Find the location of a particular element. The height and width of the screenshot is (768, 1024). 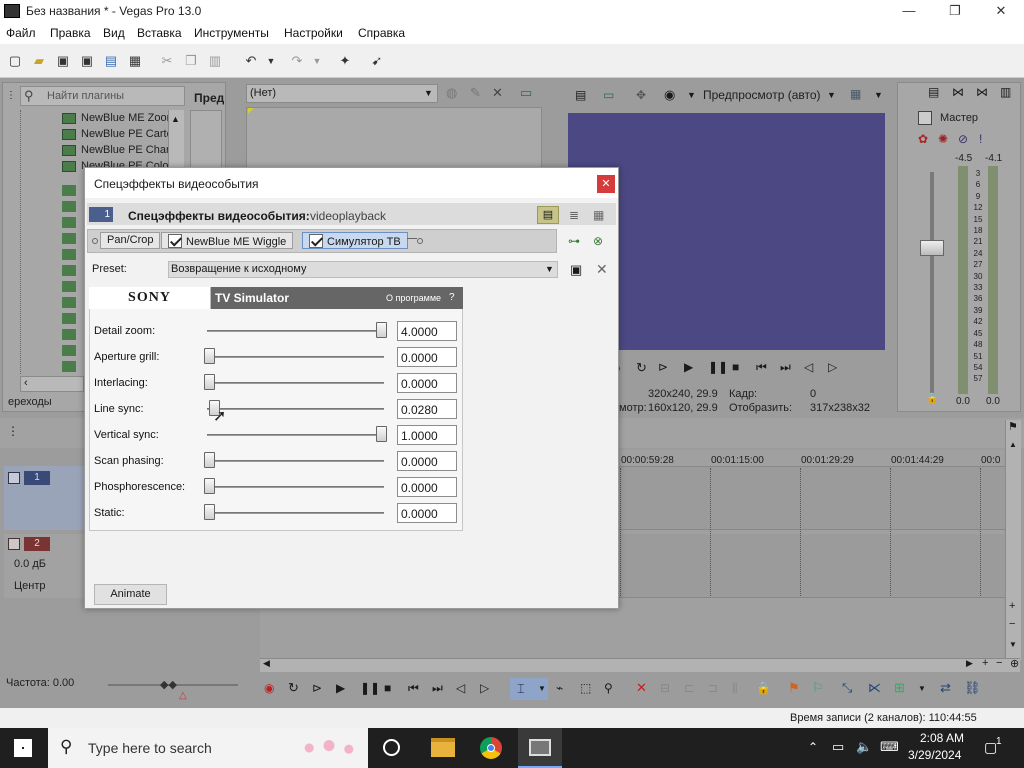

scroll-up-icon: ▲ is located at coordinates (175, 119).